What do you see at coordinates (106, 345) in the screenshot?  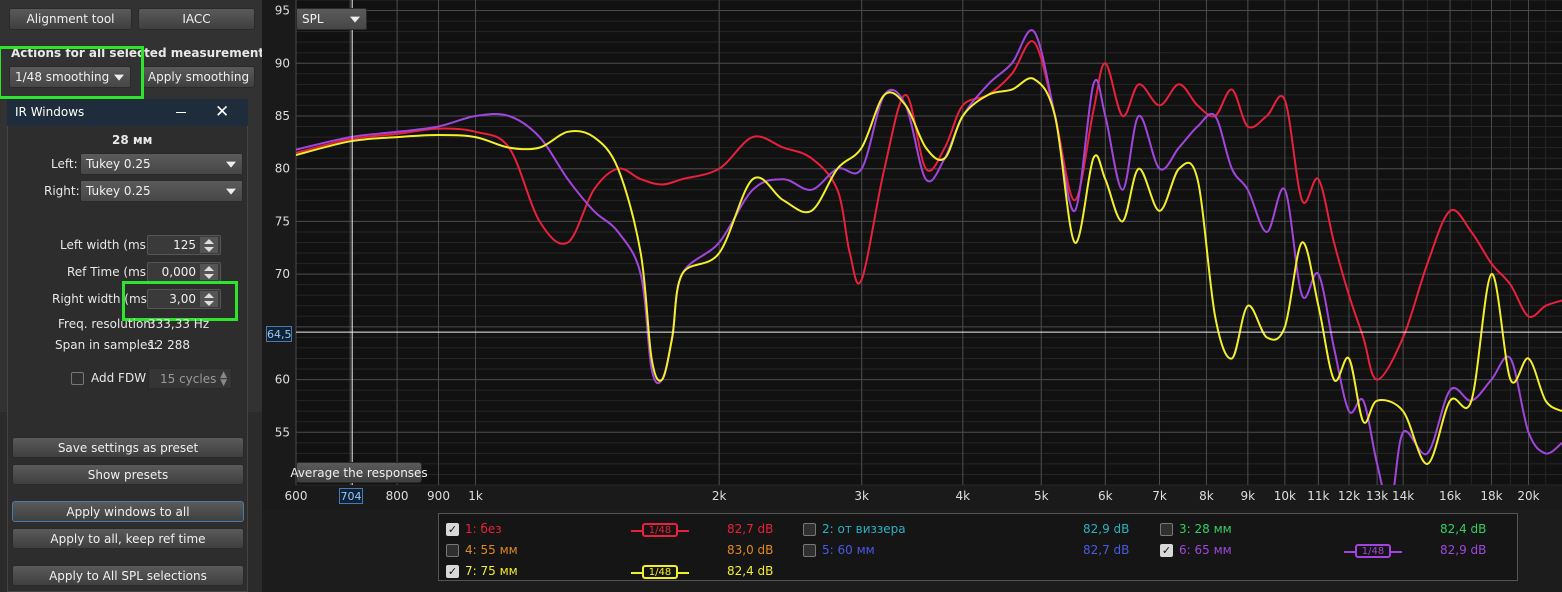 I see `span-samples-label: Span in samples:` at bounding box center [106, 345].